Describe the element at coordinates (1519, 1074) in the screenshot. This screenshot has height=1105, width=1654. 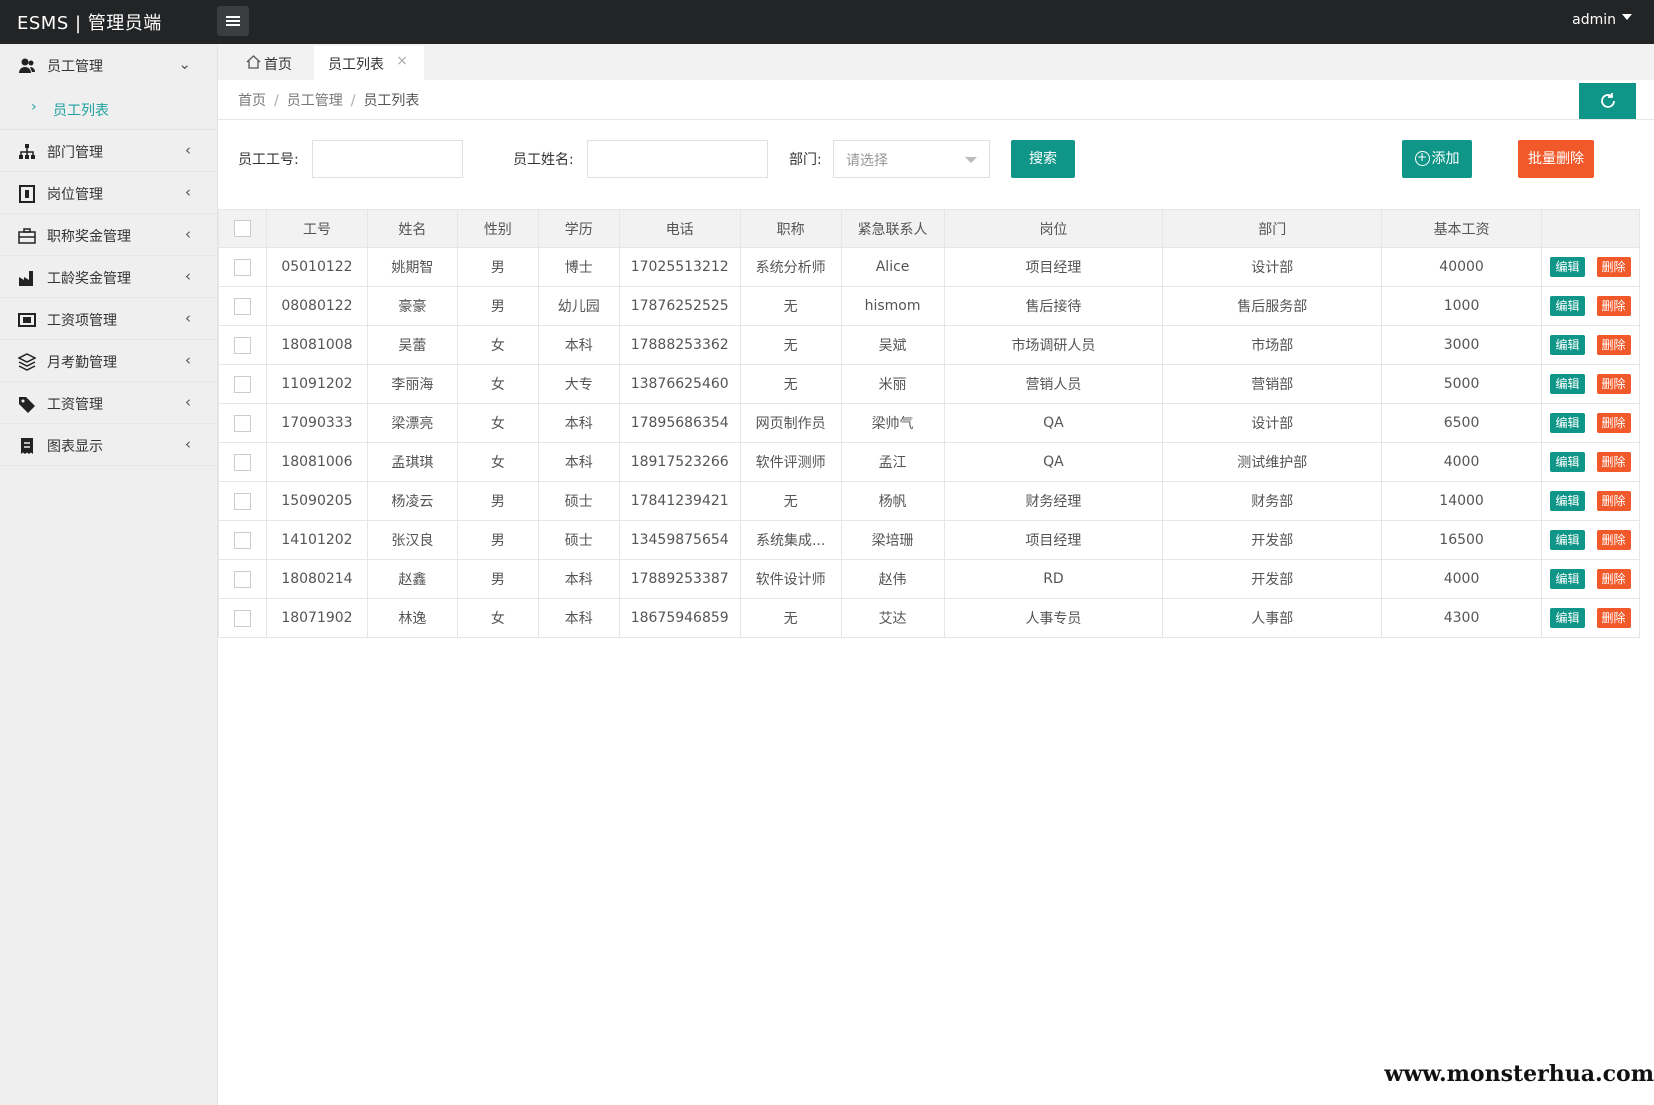
I see `watermark: www.monsterhua.com` at that location.